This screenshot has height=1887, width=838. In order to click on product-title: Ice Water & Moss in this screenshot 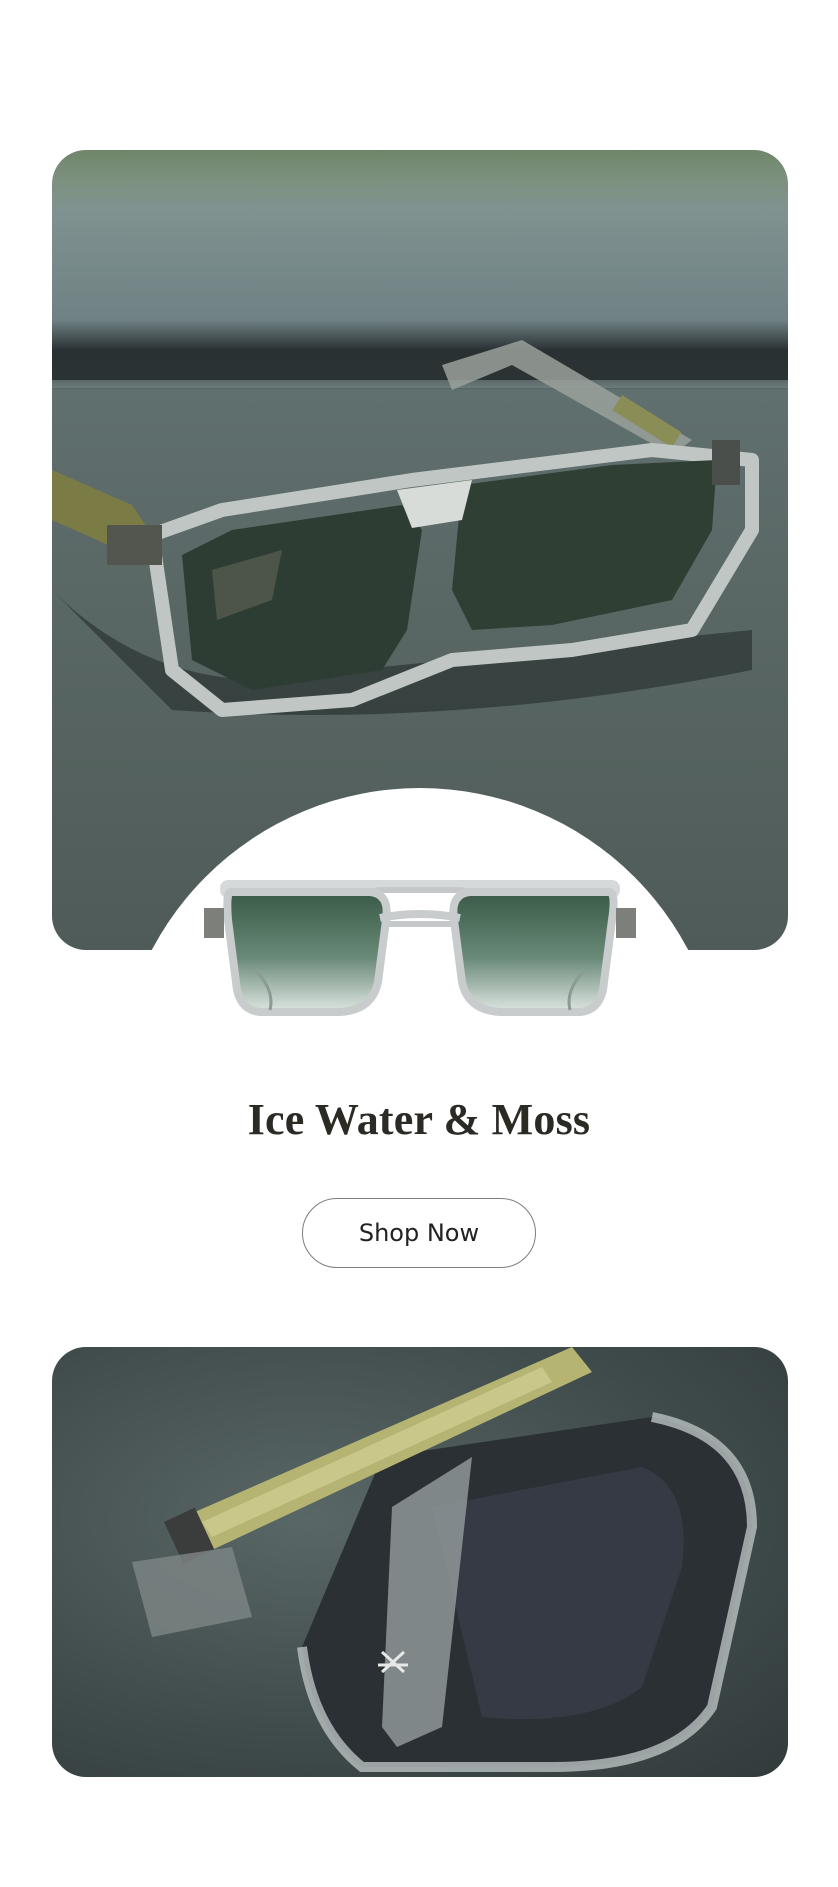, I will do `click(419, 1119)`.